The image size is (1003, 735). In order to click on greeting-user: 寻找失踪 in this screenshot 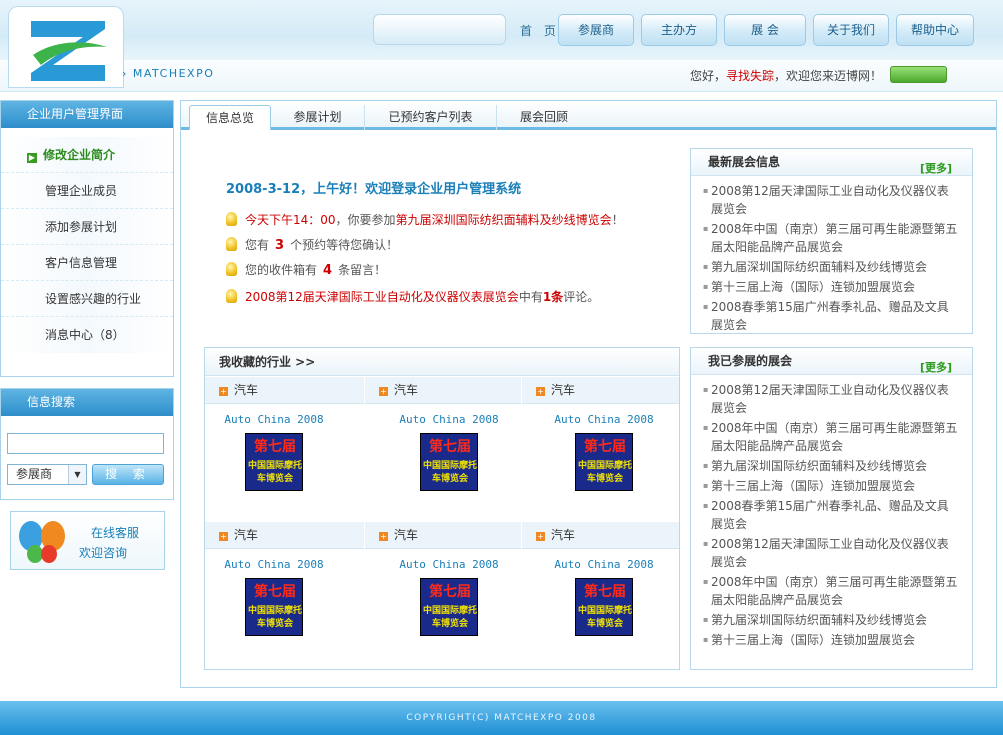, I will do `click(750, 76)`.